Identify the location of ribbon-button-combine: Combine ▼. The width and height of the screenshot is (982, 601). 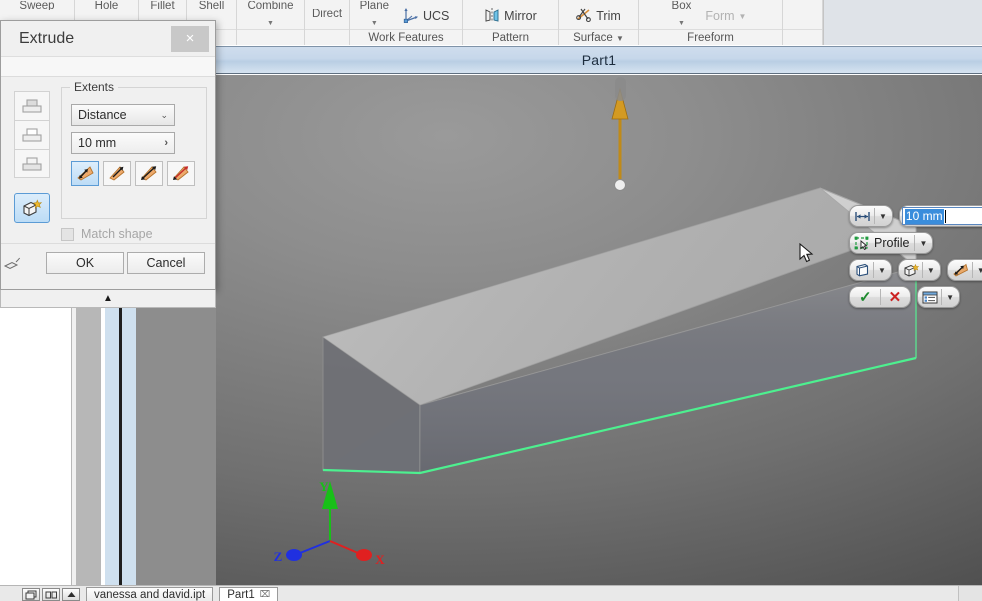
(270, 13).